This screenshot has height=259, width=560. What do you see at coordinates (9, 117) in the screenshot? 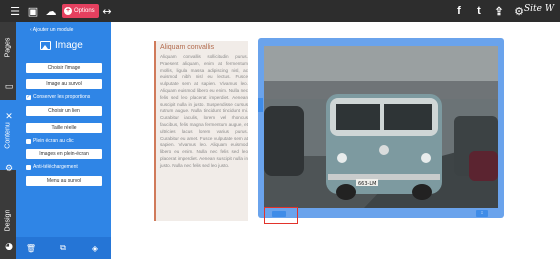
I see `close-icon: ✕` at bounding box center [9, 117].